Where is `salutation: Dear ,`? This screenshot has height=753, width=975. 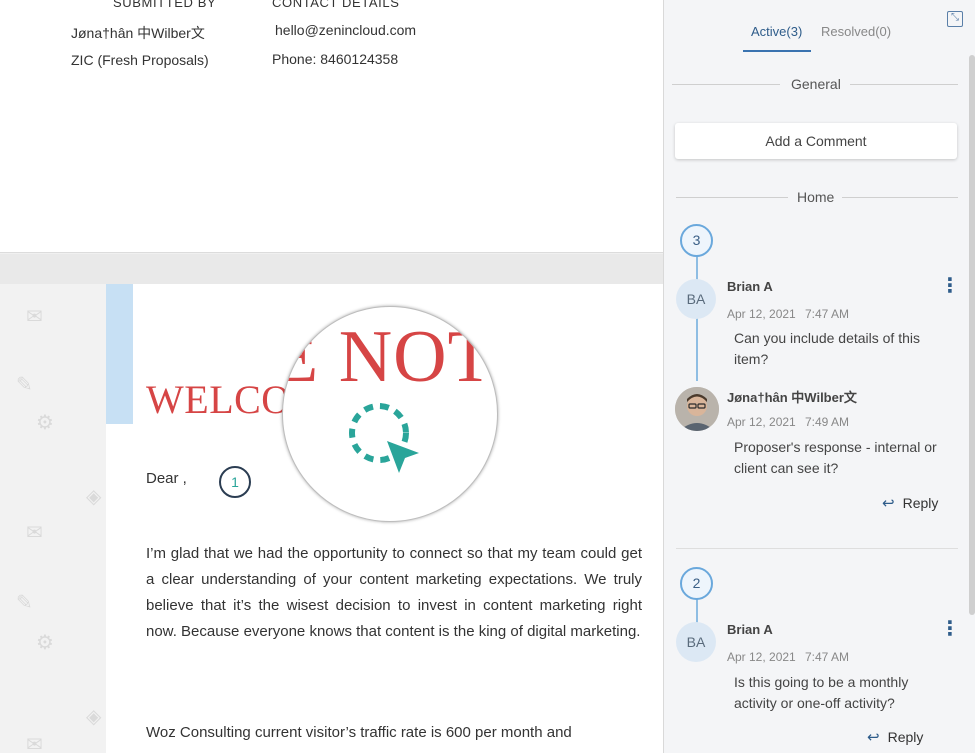 salutation: Dear , is located at coordinates (166, 478).